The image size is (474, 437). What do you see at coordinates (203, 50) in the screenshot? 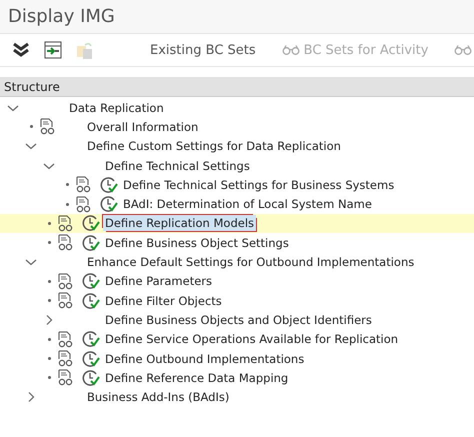
I see `bc-sets-button: Existing BC Sets` at bounding box center [203, 50].